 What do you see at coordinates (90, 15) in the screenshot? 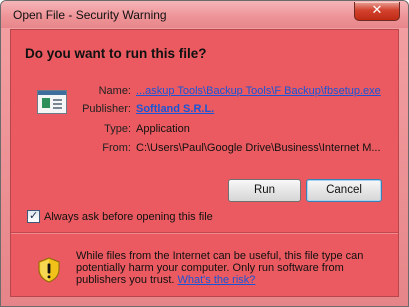
I see `window-title: Open File - Security Warning` at bounding box center [90, 15].